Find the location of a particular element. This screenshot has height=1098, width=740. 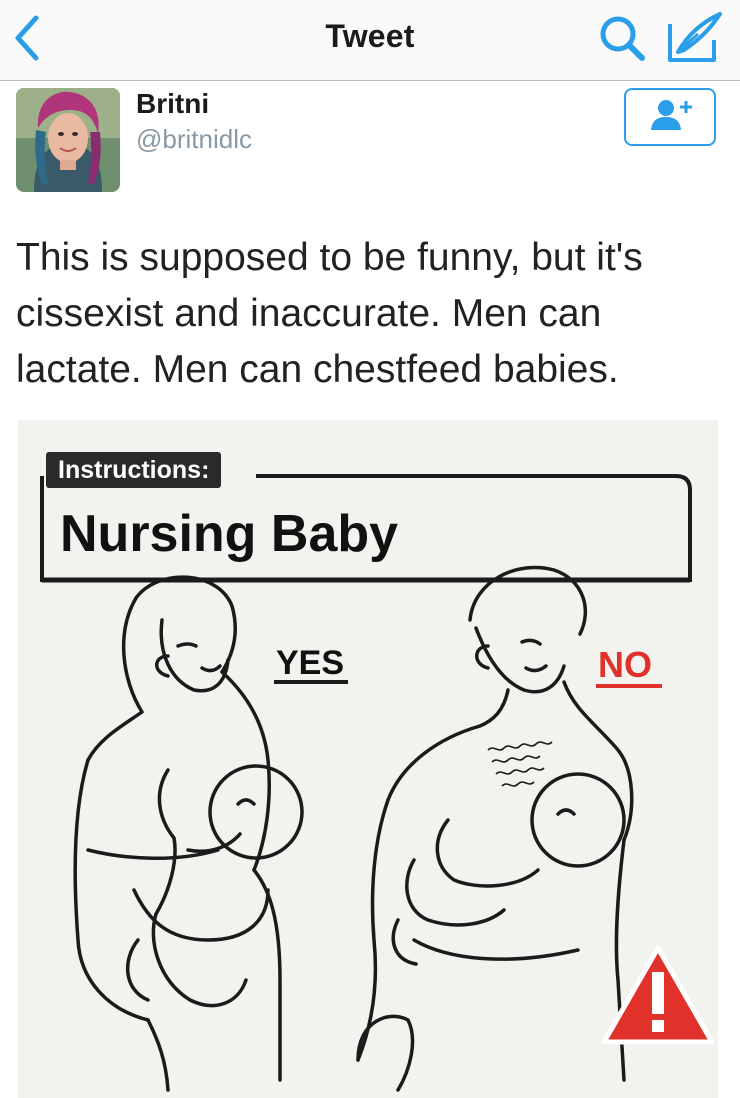

avatar-photo is located at coordinates (68, 140).